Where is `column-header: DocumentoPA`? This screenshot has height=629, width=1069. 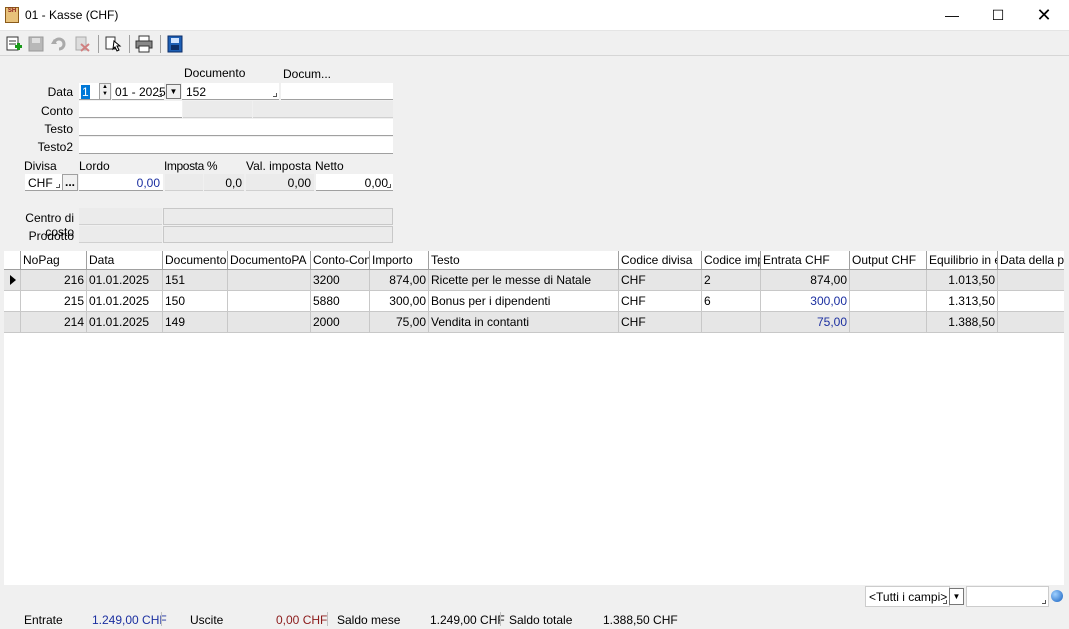
column-header: DocumentoPA is located at coordinates (269, 260).